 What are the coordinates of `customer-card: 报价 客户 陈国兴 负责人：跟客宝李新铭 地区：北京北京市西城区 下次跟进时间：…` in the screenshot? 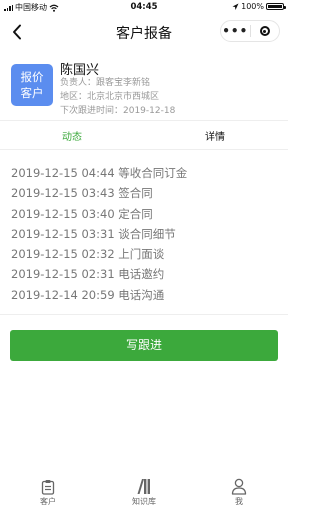 It's located at (144, 88).